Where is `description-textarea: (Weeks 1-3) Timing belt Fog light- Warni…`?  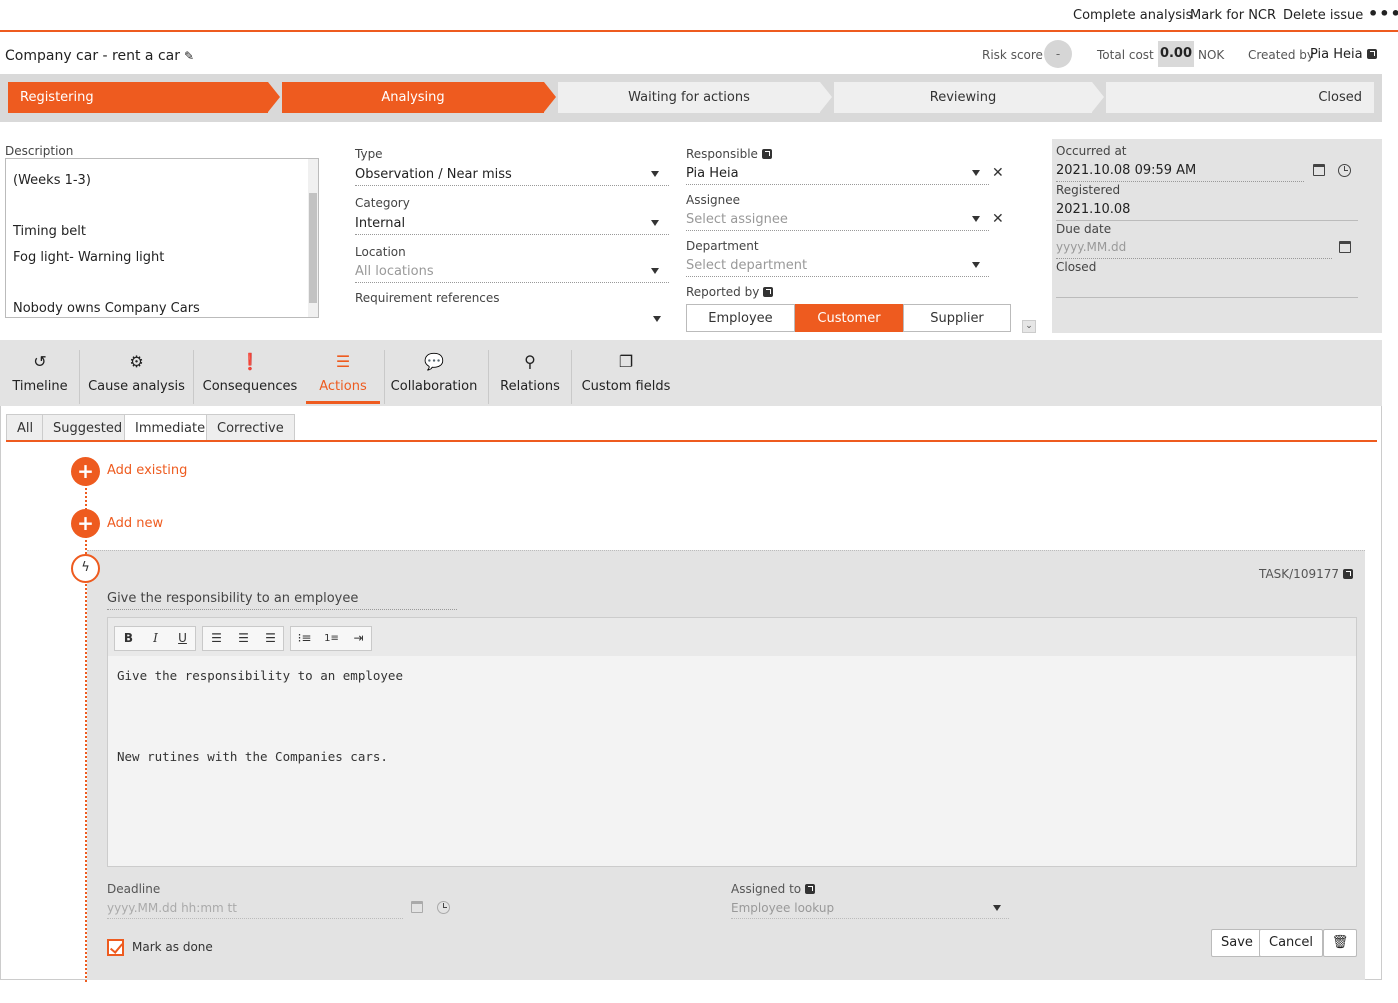
description-textarea: (Weeks 1-3) Timing belt Fog light- Warni… is located at coordinates (162, 238).